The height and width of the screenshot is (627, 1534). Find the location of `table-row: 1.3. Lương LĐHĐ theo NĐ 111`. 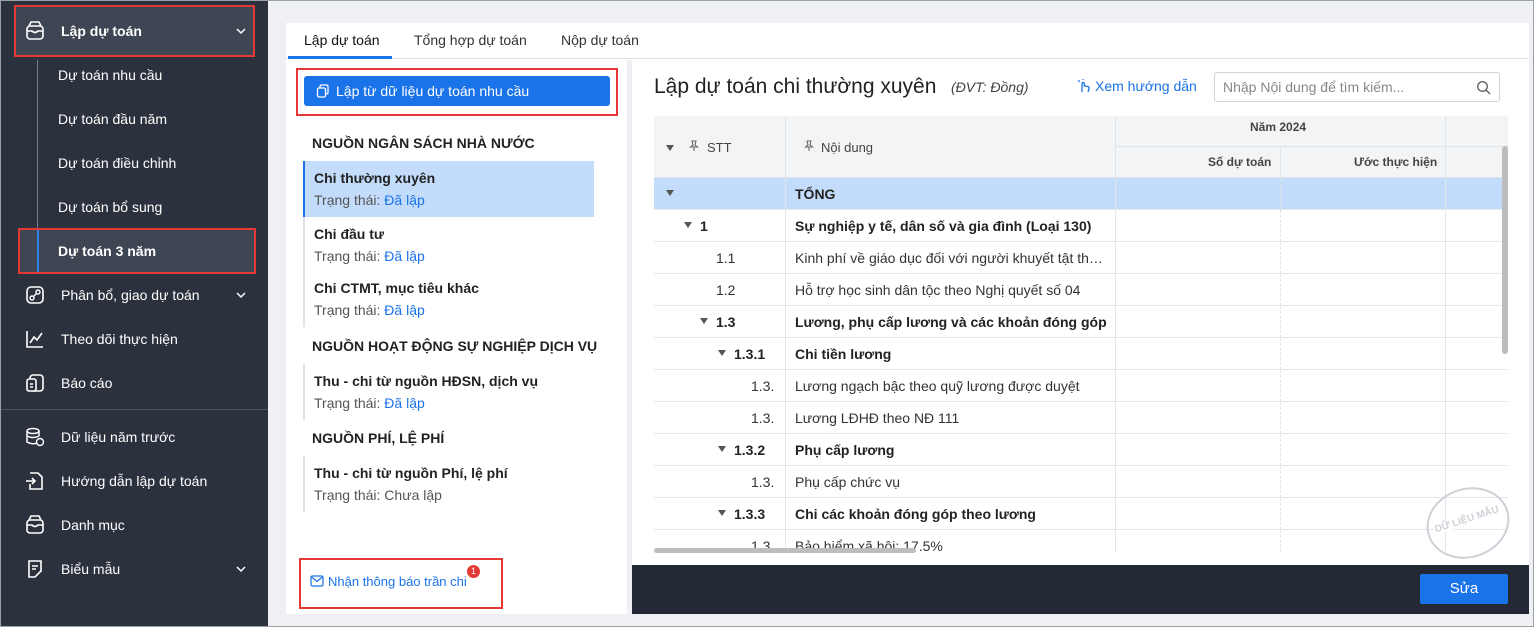

table-row: 1.3. Lương LĐHĐ theo NĐ 111 is located at coordinates (1081, 418).